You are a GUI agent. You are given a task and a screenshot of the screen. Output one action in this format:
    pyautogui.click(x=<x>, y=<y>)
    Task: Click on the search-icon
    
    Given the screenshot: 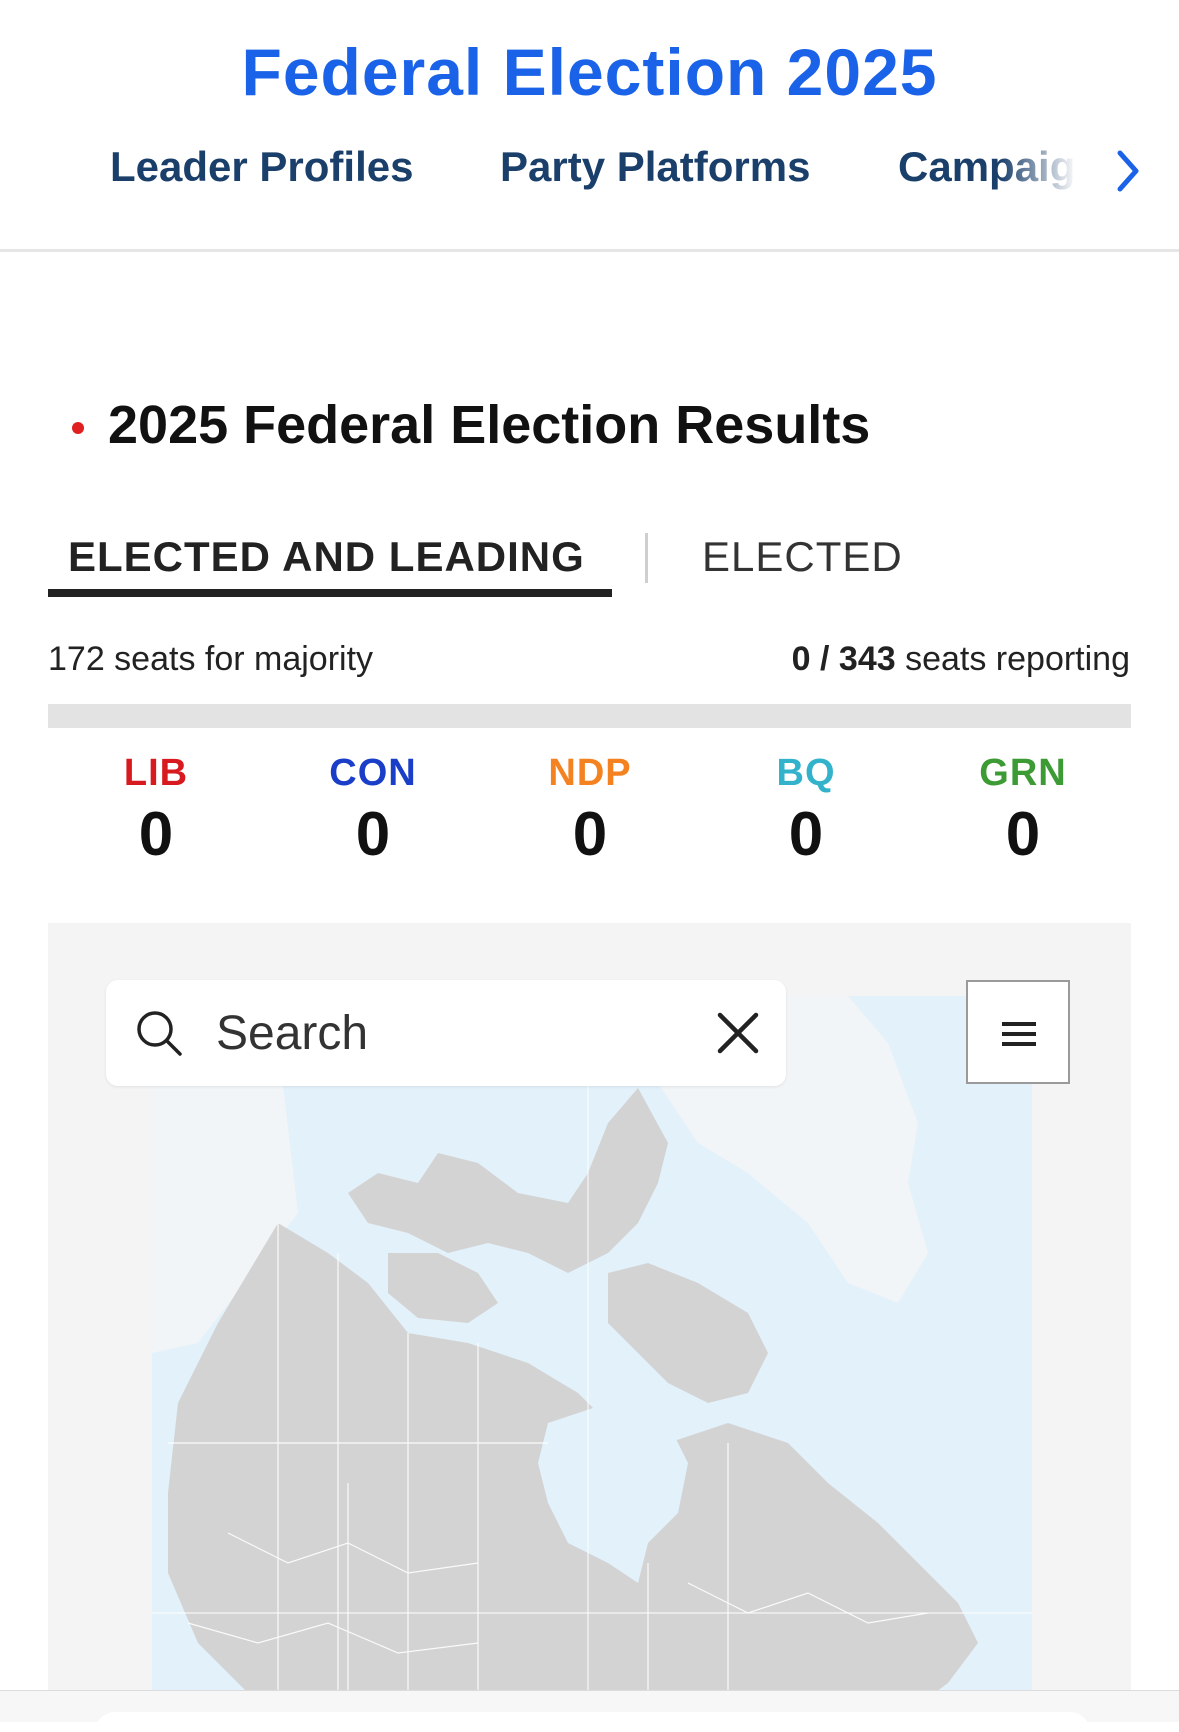 What is the action you would take?
    pyautogui.click(x=159, y=1033)
    